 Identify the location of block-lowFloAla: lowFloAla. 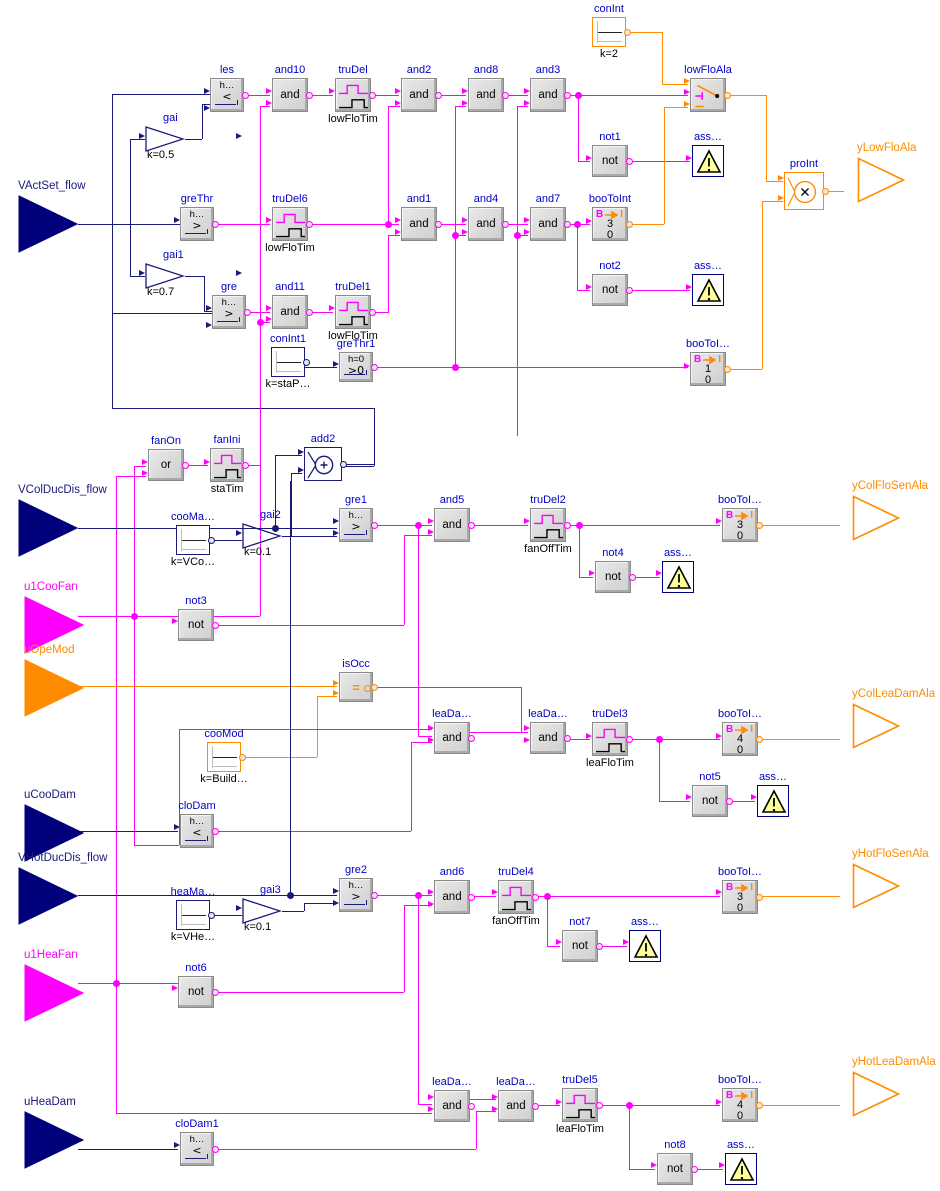
(708, 88).